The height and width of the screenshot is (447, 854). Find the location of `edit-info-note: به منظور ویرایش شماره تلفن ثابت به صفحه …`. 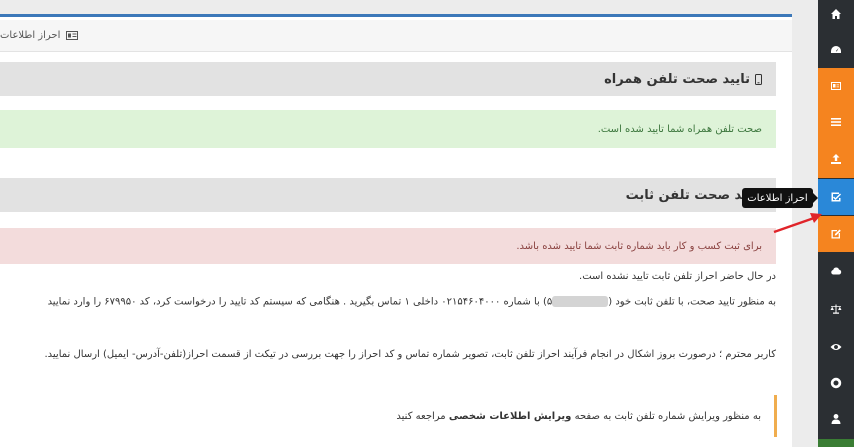

edit-info-note: به منظور ویرایش شماره تلفن ثابت به صفحه … is located at coordinates (538, 416).